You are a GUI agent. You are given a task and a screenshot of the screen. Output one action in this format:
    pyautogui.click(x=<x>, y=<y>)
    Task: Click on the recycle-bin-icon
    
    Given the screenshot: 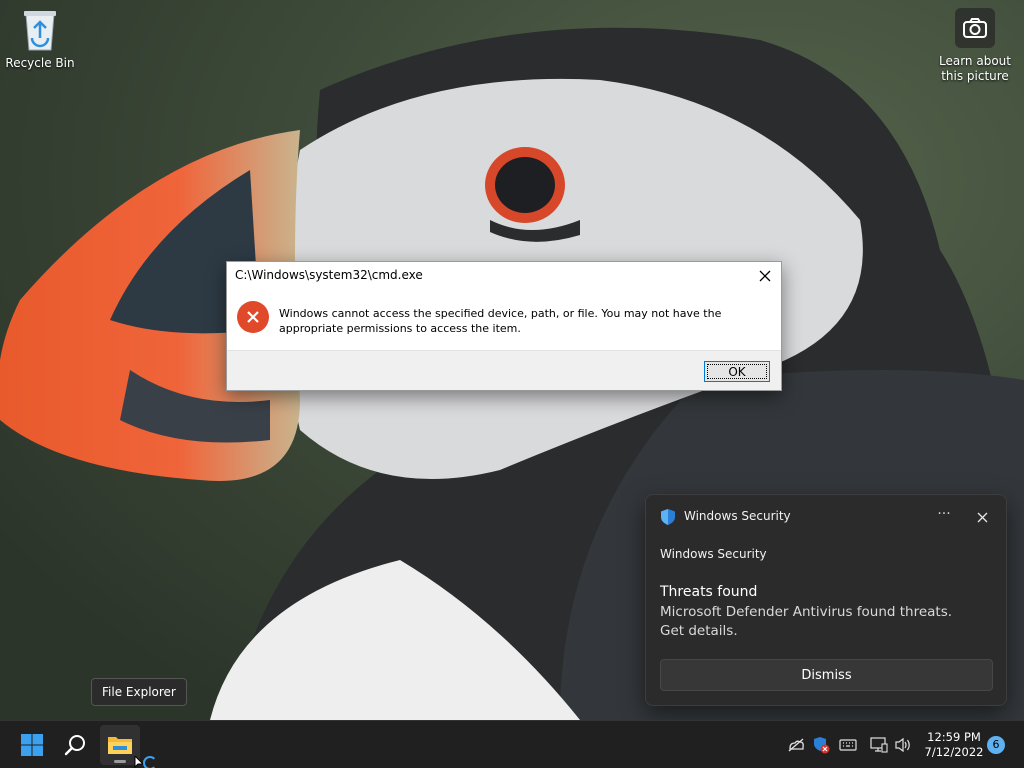 What is the action you would take?
    pyautogui.click(x=40, y=31)
    